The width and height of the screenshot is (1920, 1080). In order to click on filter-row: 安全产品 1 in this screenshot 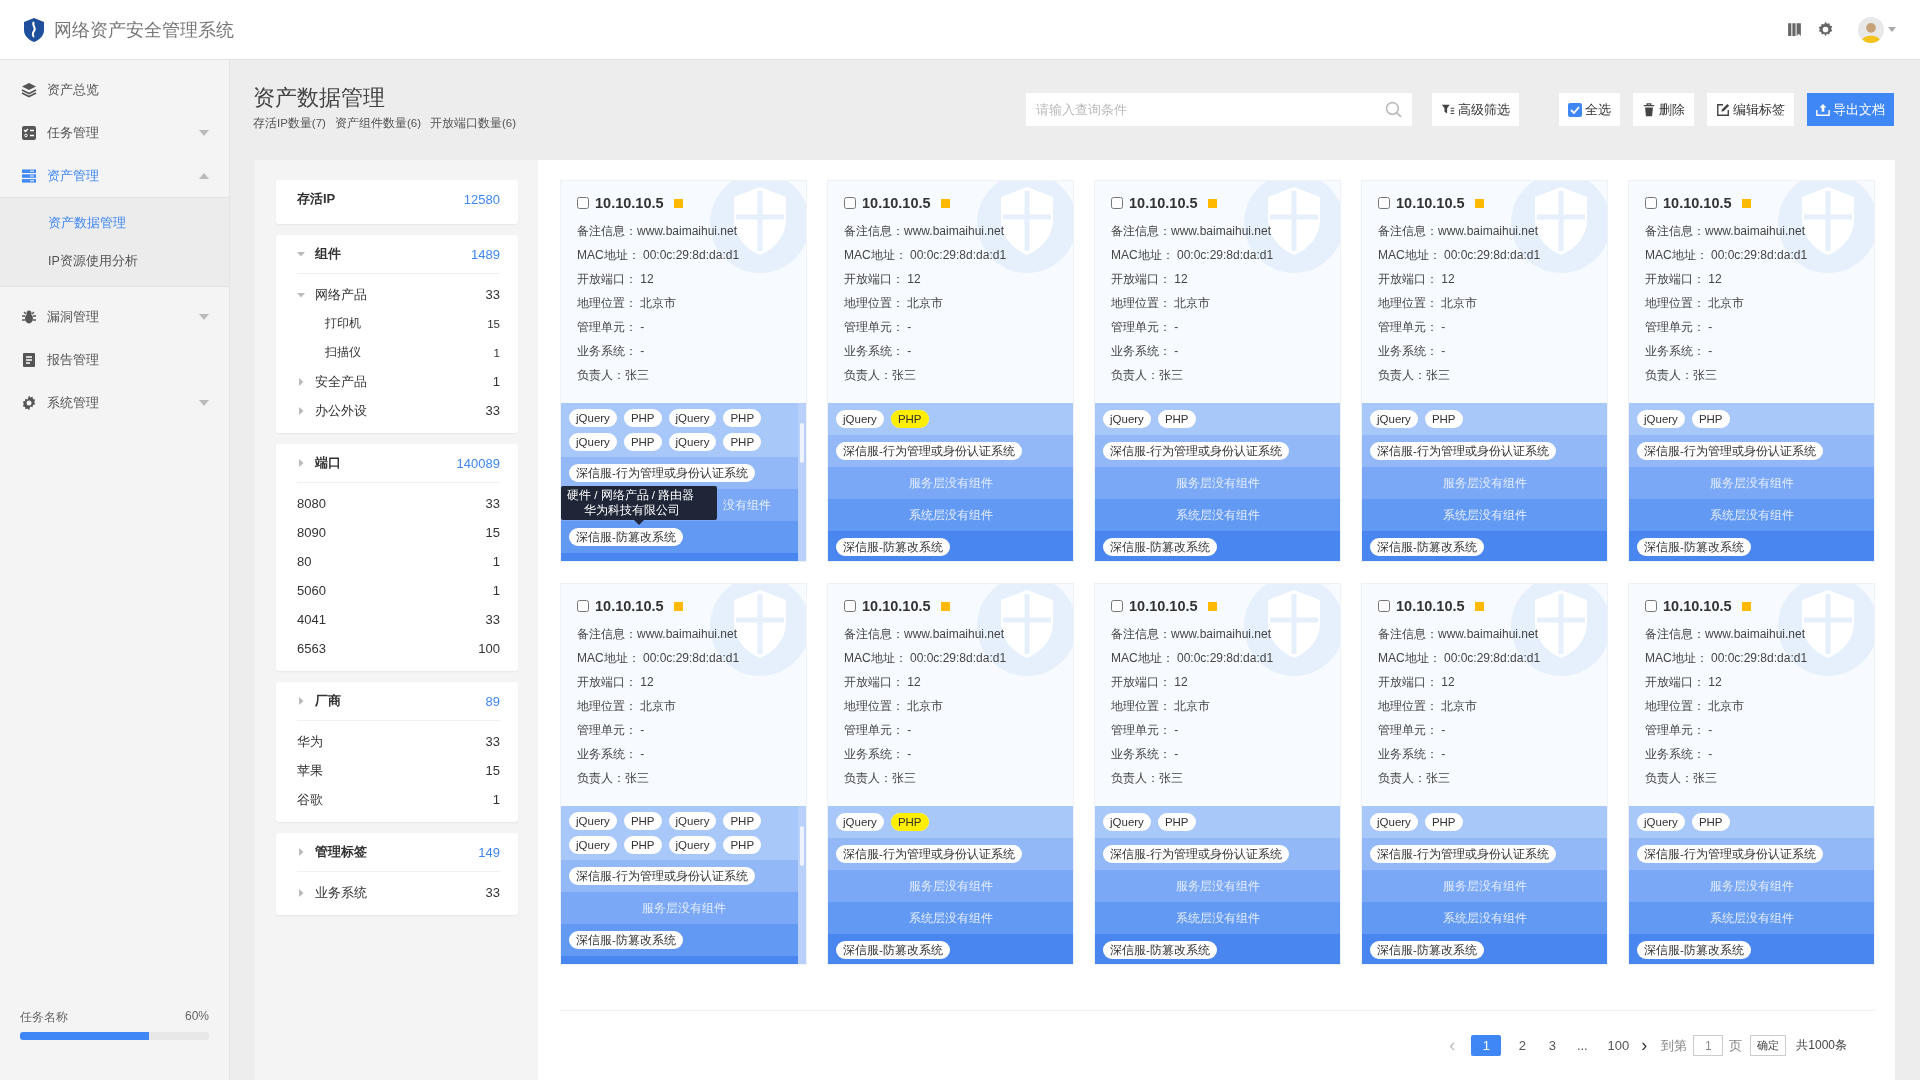, I will do `click(398, 381)`.